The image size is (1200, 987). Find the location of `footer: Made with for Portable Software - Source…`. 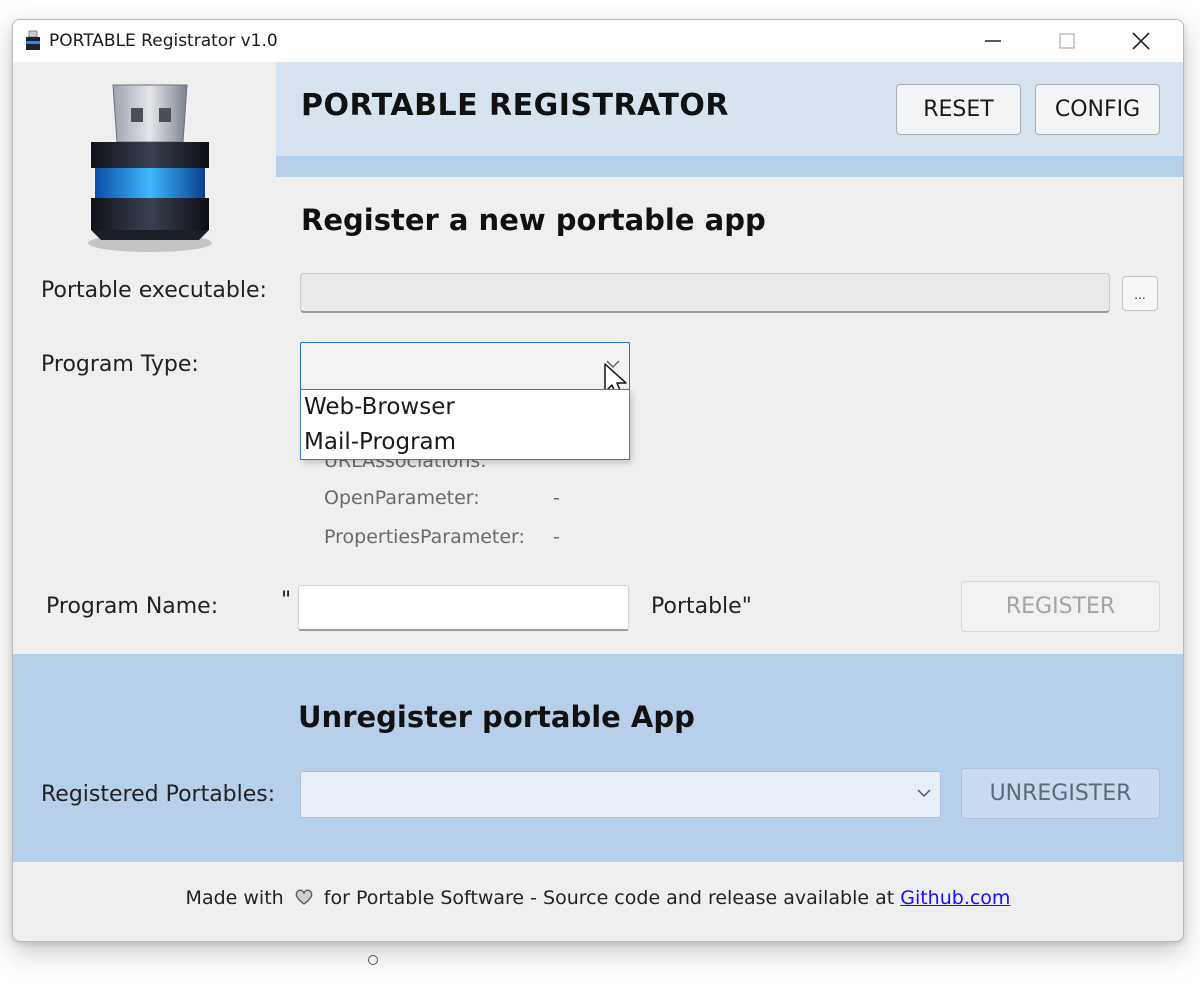

footer: Made with for Portable Software - Source… is located at coordinates (598, 898).